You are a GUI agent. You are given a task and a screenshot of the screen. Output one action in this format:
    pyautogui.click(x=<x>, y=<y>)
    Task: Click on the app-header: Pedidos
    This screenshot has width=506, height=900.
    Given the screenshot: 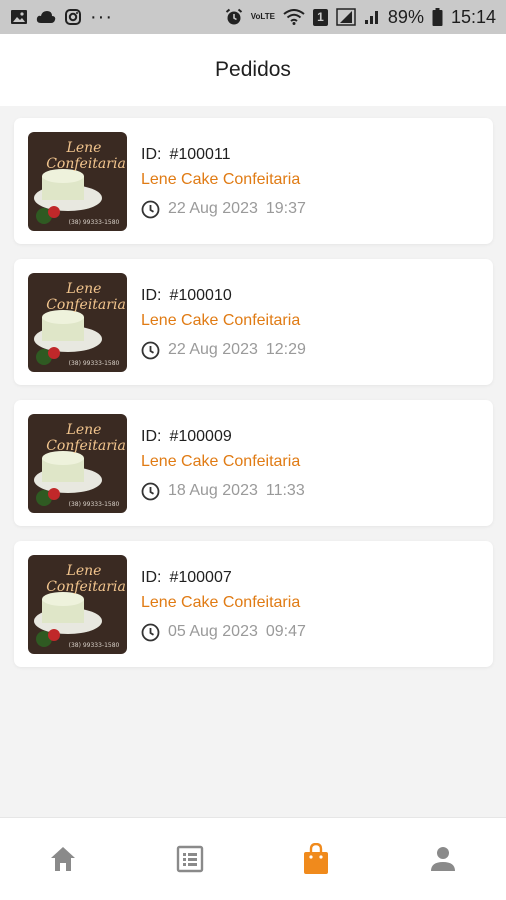 What is the action you would take?
    pyautogui.click(x=253, y=70)
    